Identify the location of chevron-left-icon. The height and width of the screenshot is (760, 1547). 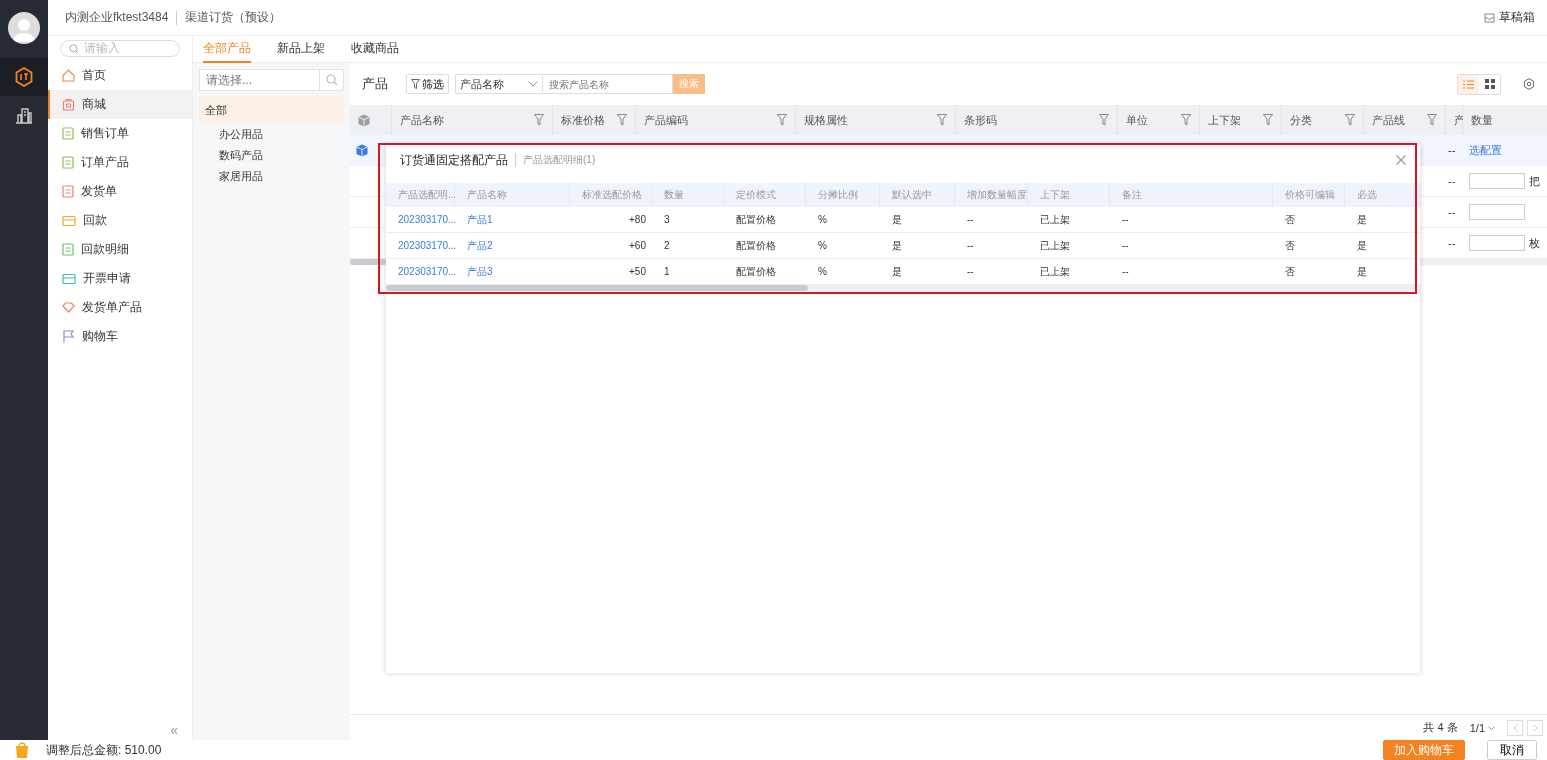
(1515, 727).